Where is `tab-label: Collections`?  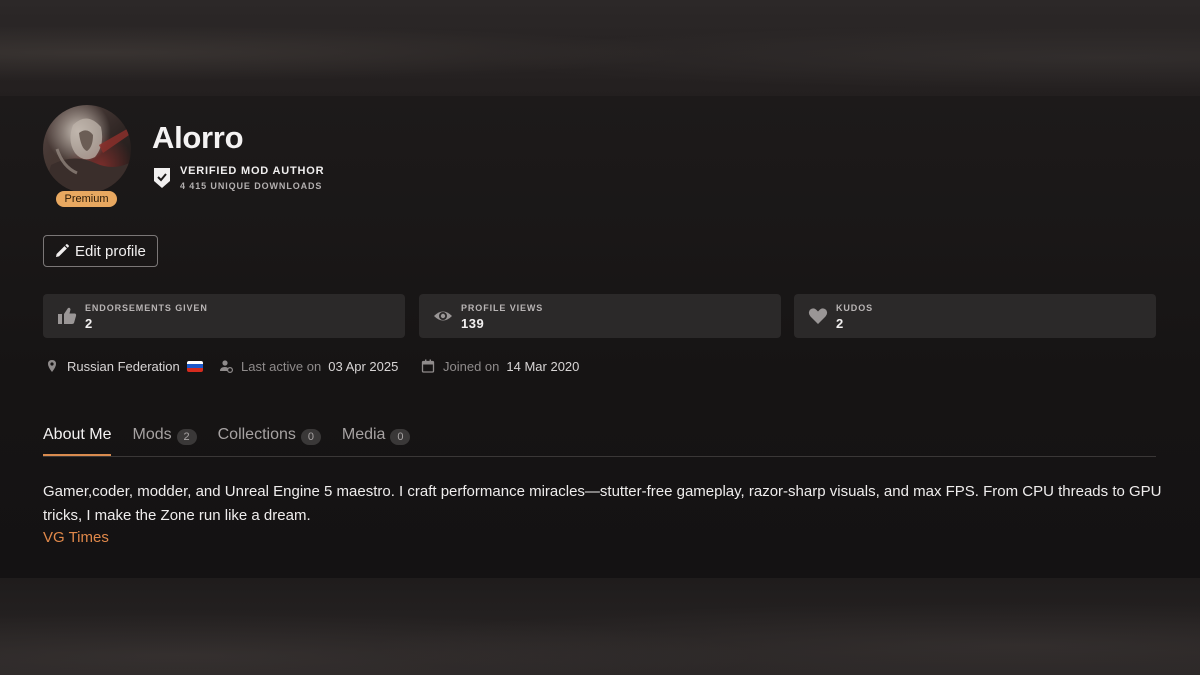
tab-label: Collections is located at coordinates (256, 434).